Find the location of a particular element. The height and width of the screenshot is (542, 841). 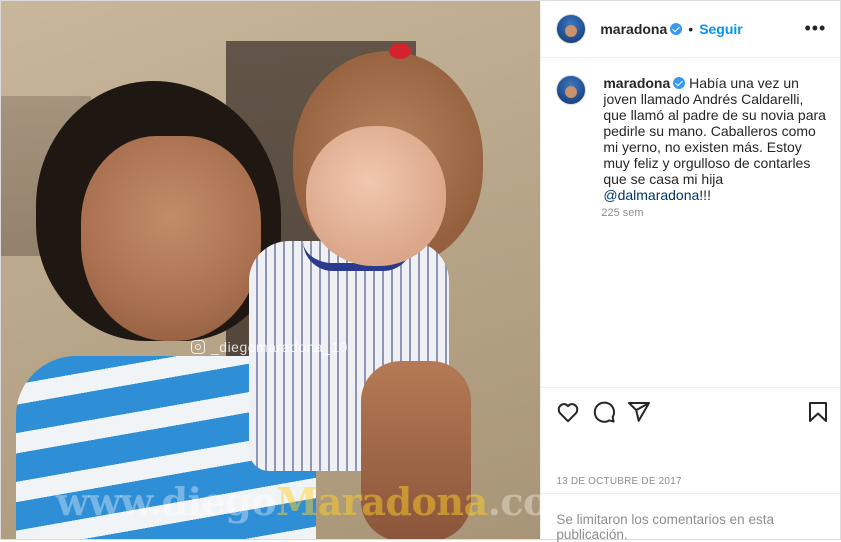

bookmark-icon is located at coordinates (818, 412).